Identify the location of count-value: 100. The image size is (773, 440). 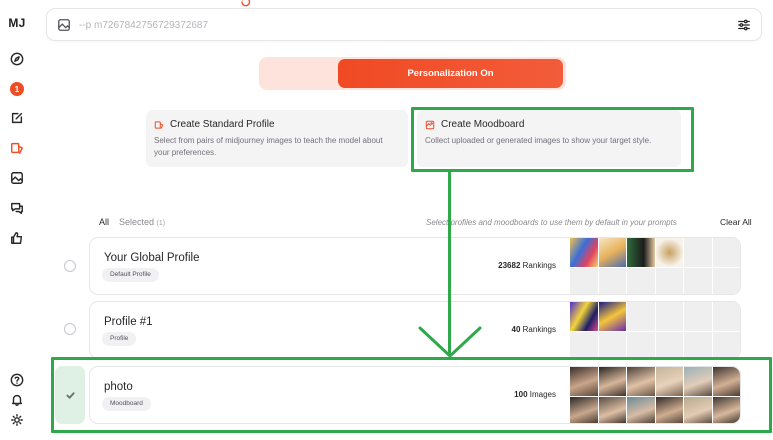
(521, 394).